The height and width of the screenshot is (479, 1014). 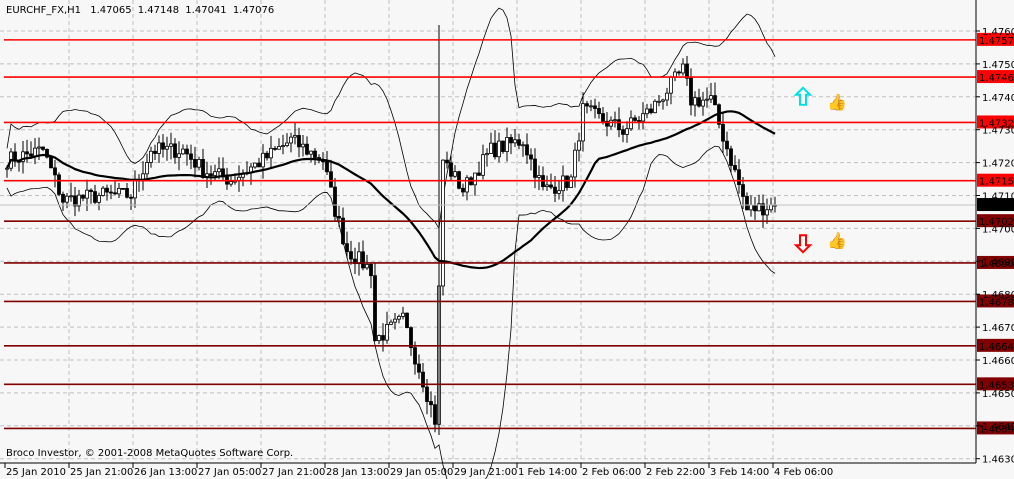 I want to click on y-tick-label: 1.46305, so click(x=998, y=460).